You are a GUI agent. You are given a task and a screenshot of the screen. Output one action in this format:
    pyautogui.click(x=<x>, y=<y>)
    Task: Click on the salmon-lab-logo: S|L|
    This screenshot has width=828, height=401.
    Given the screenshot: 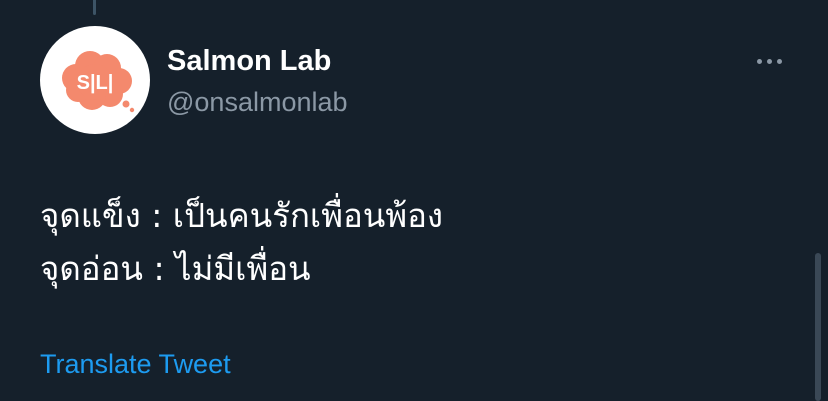 What is the action you would take?
    pyautogui.click(x=98, y=82)
    